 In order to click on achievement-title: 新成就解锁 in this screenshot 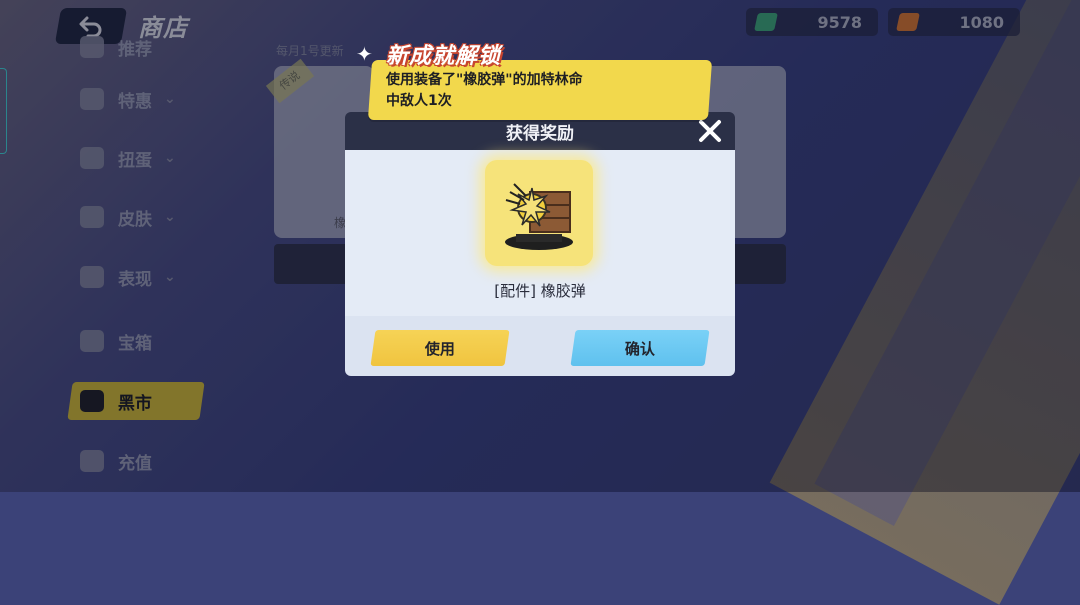, I will do `click(444, 56)`.